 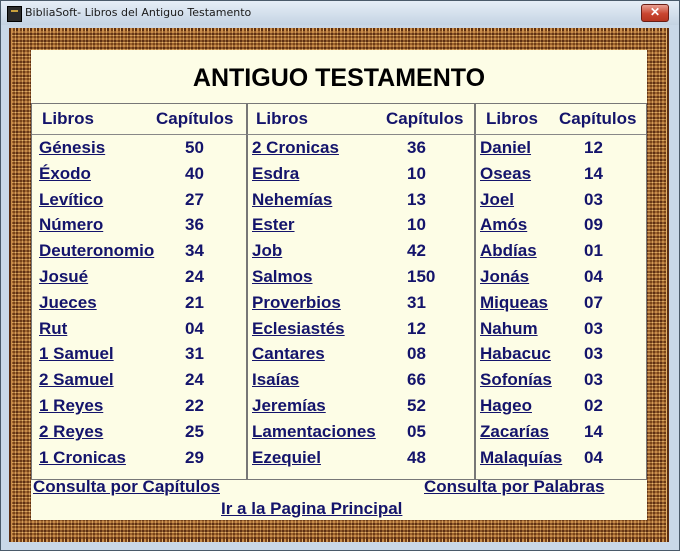 I want to click on book-link: Amós, so click(x=503, y=225).